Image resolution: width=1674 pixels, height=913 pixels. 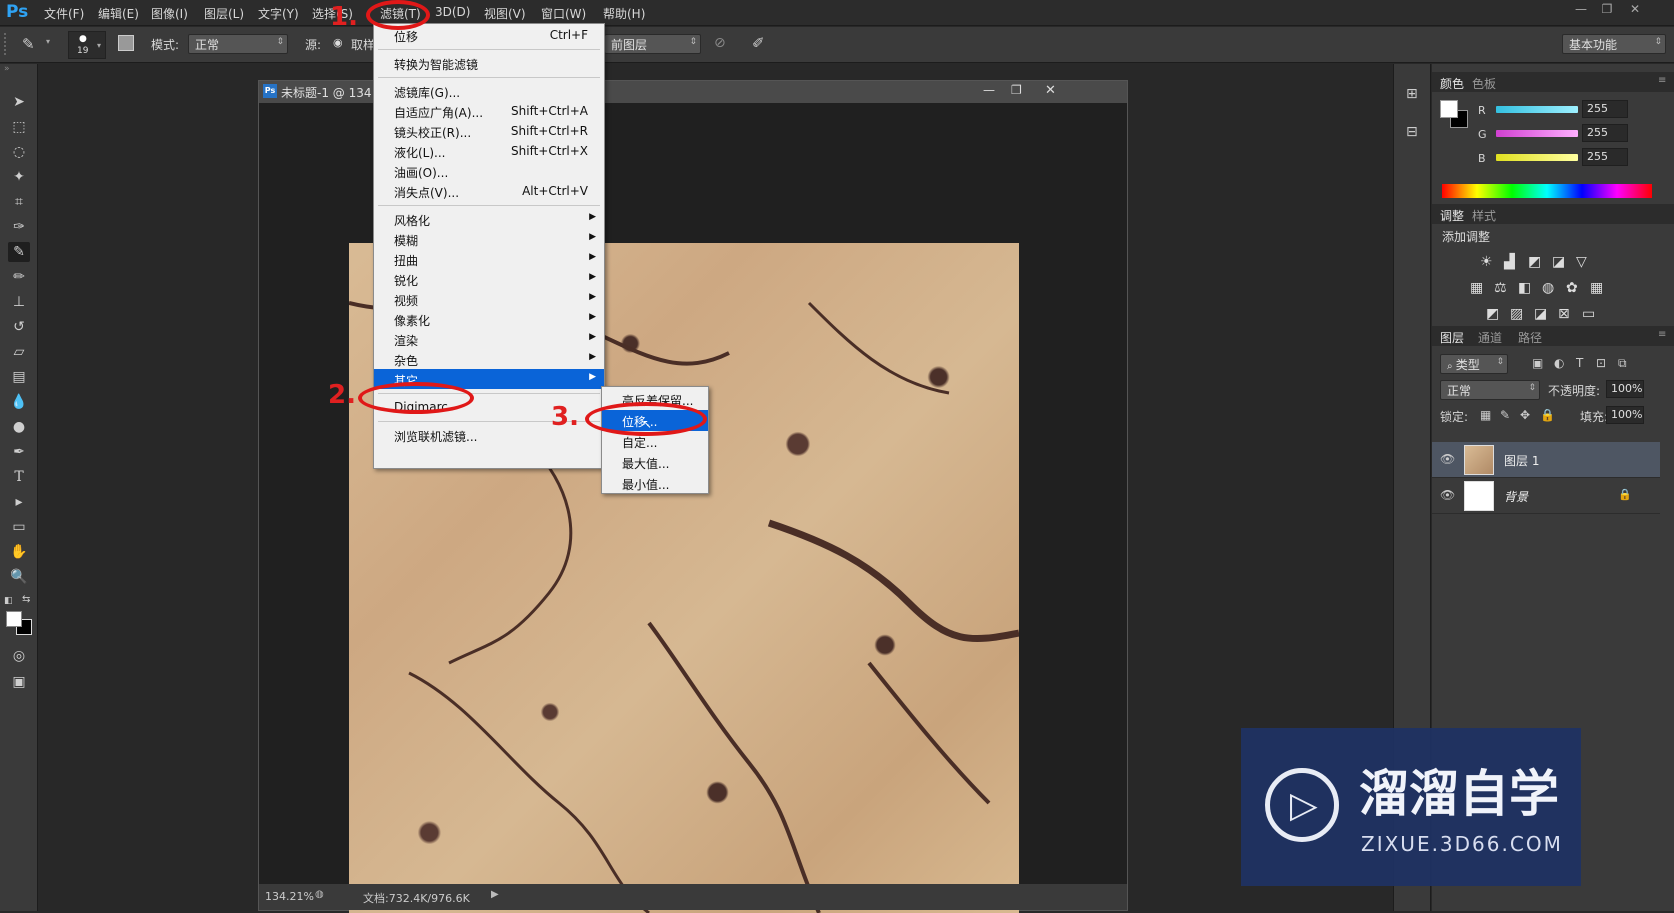 What do you see at coordinates (1452, 215) in the screenshot?
I see `tab-adjustments: 调整` at bounding box center [1452, 215].